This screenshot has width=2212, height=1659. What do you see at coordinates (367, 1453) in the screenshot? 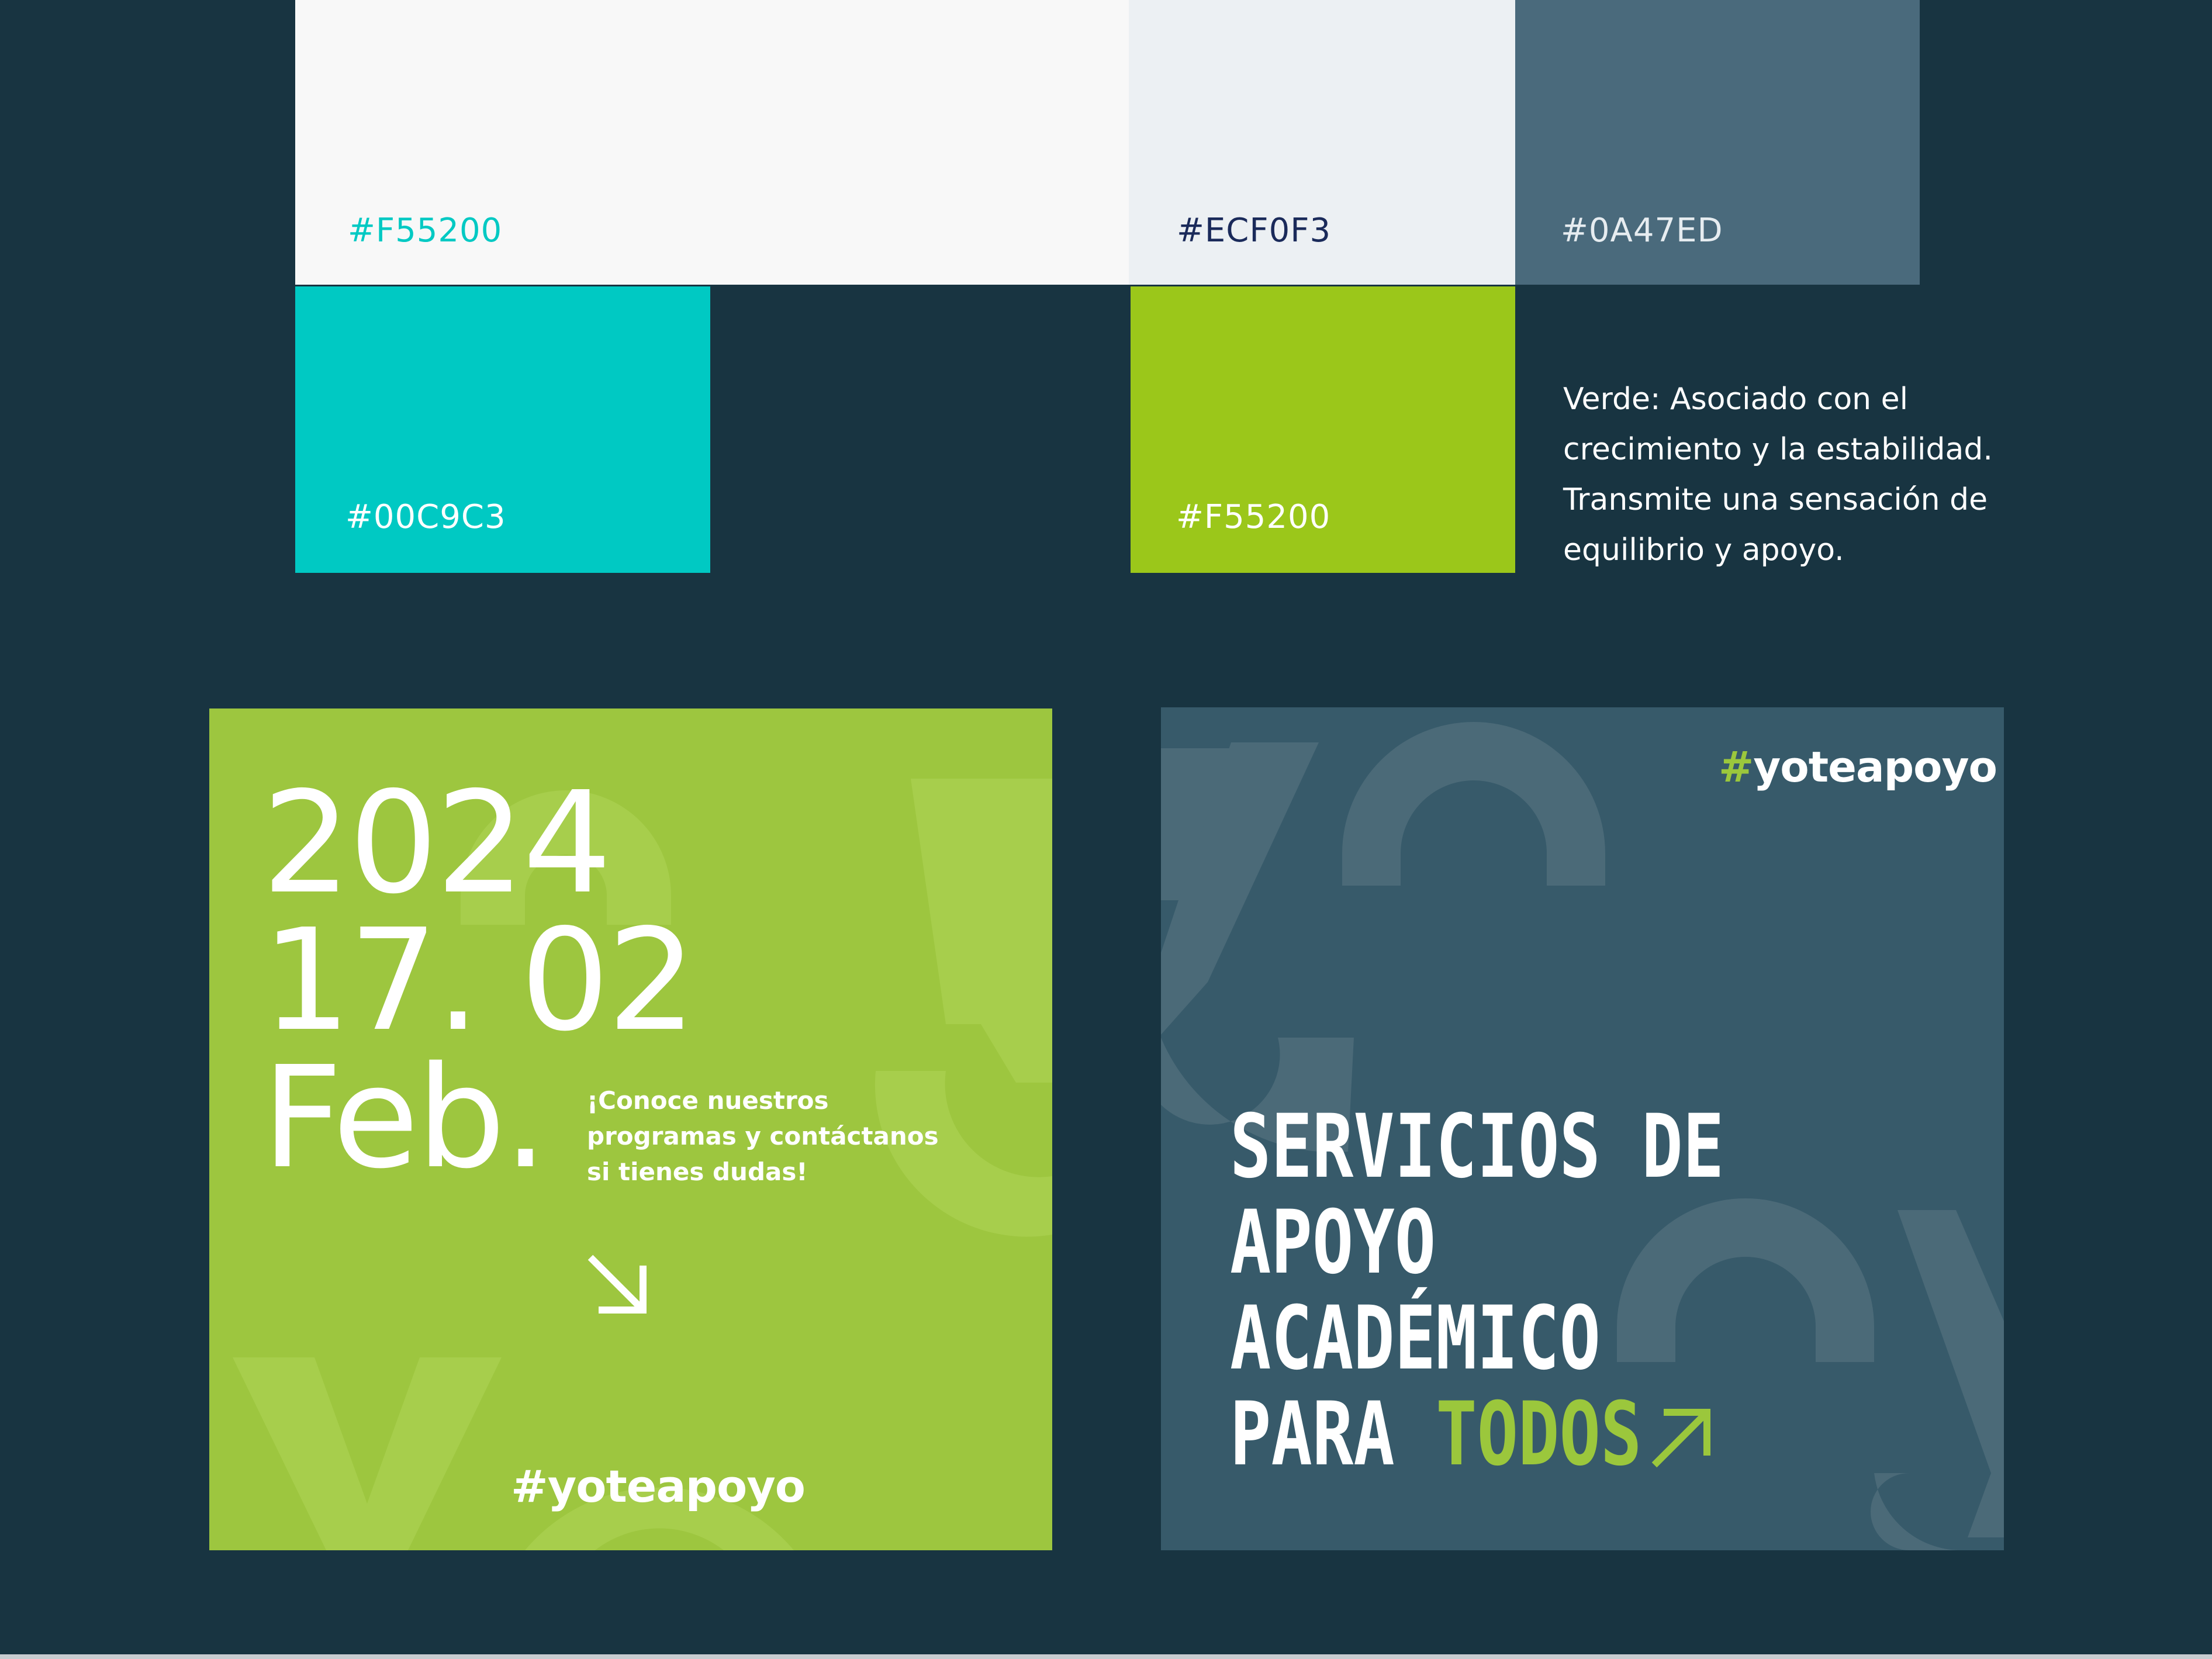
I see `background-y-bottom-shape` at bounding box center [367, 1453].